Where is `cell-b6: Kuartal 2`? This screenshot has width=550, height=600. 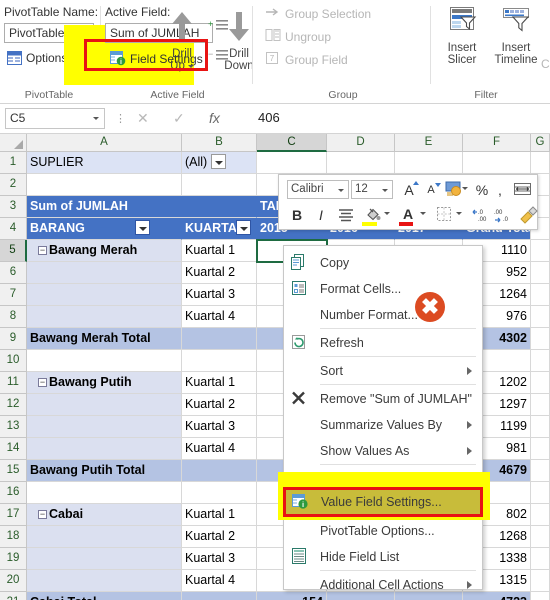 cell-b6: Kuartal 2 is located at coordinates (219, 273).